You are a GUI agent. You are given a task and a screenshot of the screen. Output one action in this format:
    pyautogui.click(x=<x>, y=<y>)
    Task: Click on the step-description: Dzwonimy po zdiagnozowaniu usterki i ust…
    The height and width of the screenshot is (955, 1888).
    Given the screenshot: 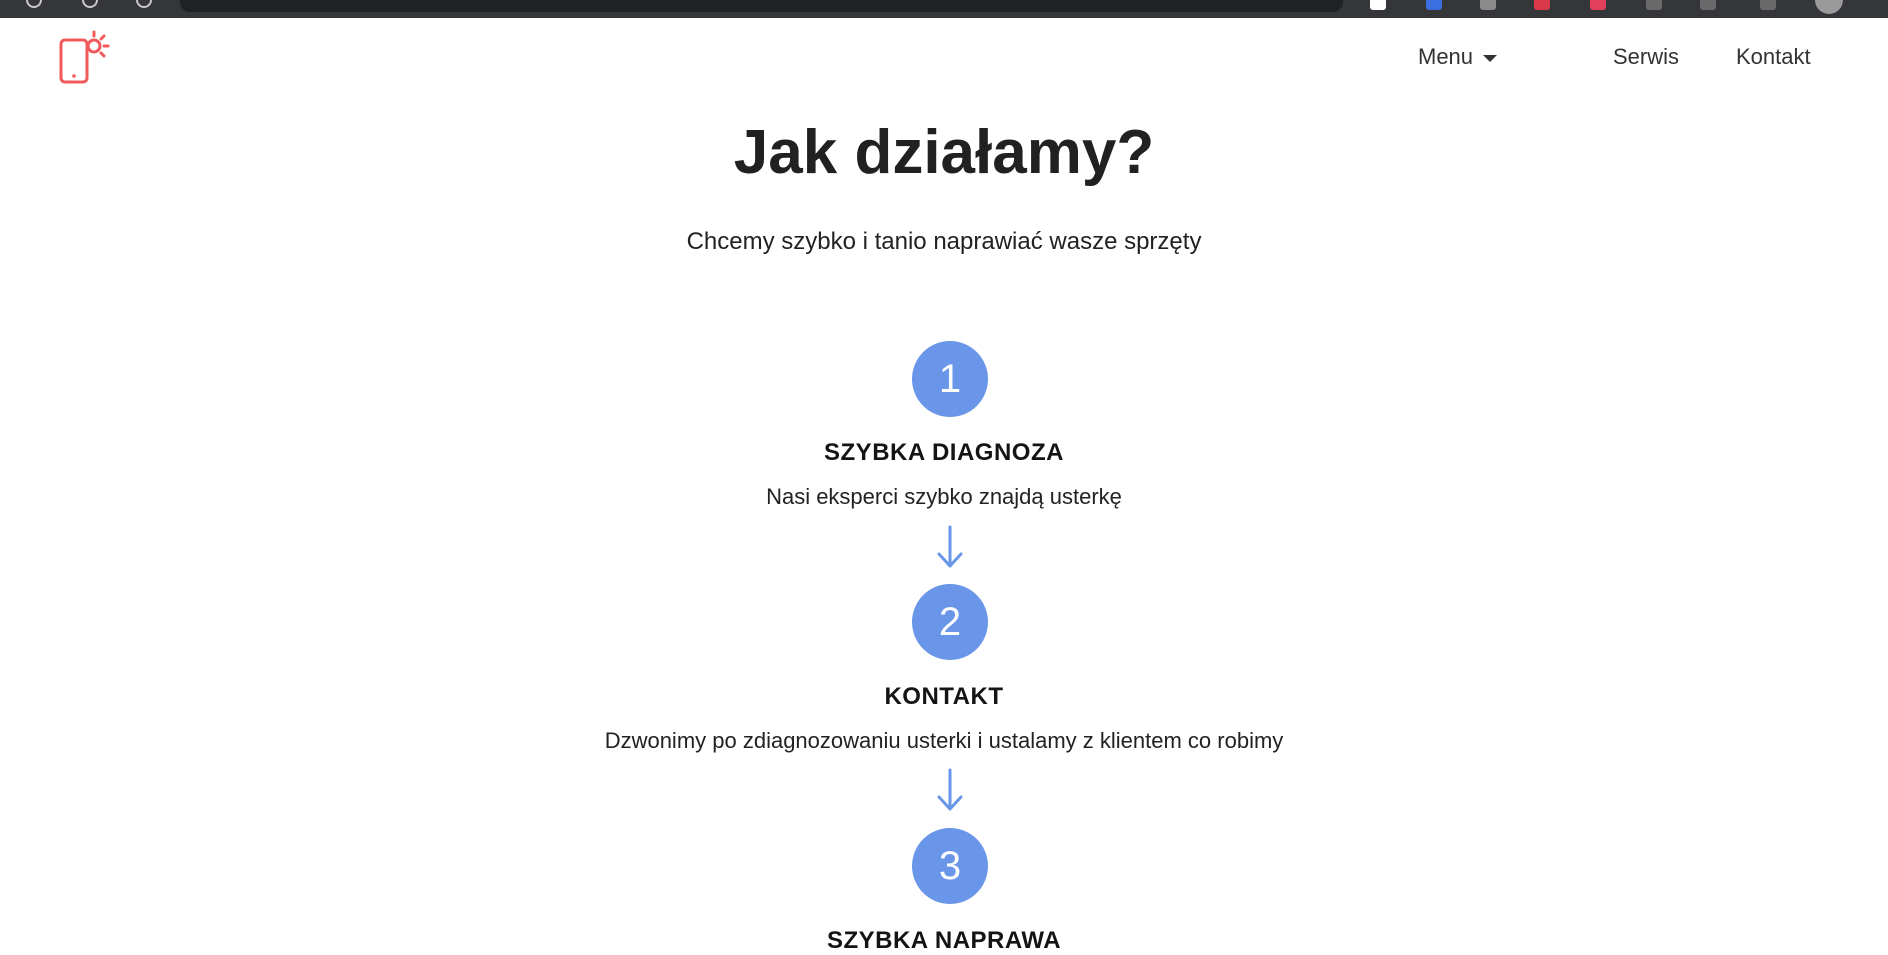 What is the action you would take?
    pyautogui.click(x=944, y=740)
    